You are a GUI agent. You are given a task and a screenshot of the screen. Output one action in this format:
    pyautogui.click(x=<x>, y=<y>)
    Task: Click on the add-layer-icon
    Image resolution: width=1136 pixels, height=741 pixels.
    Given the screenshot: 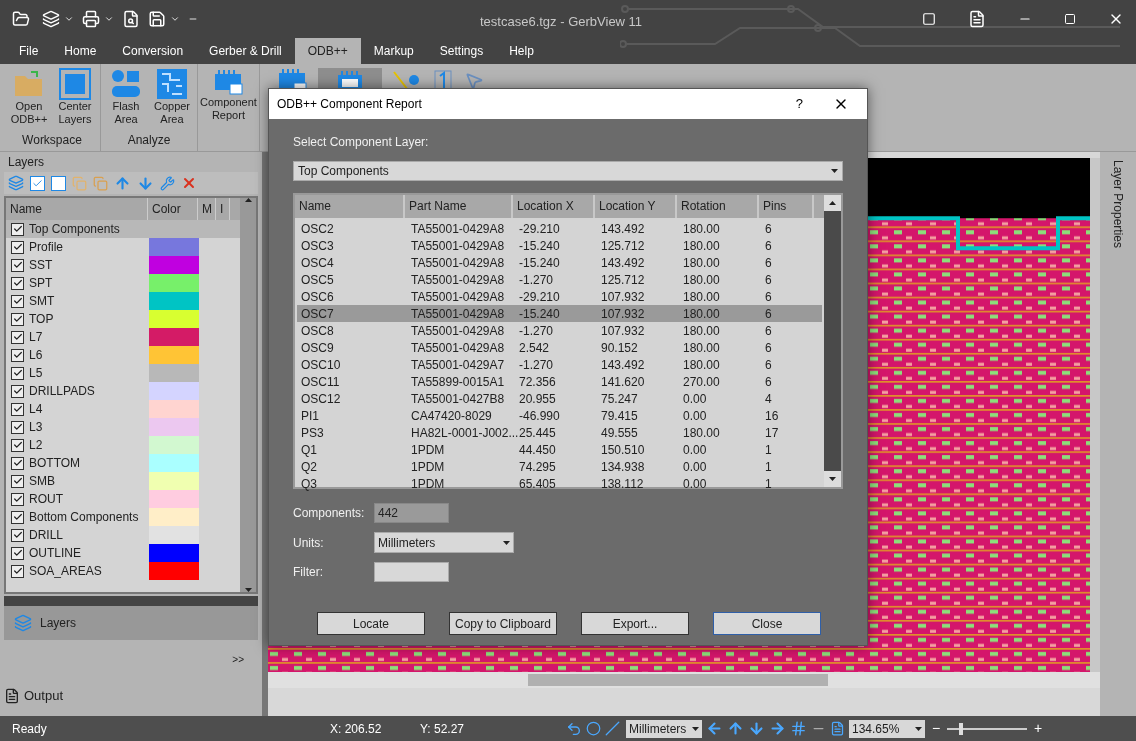 What is the action you would take?
    pyautogui.click(x=51, y=19)
    